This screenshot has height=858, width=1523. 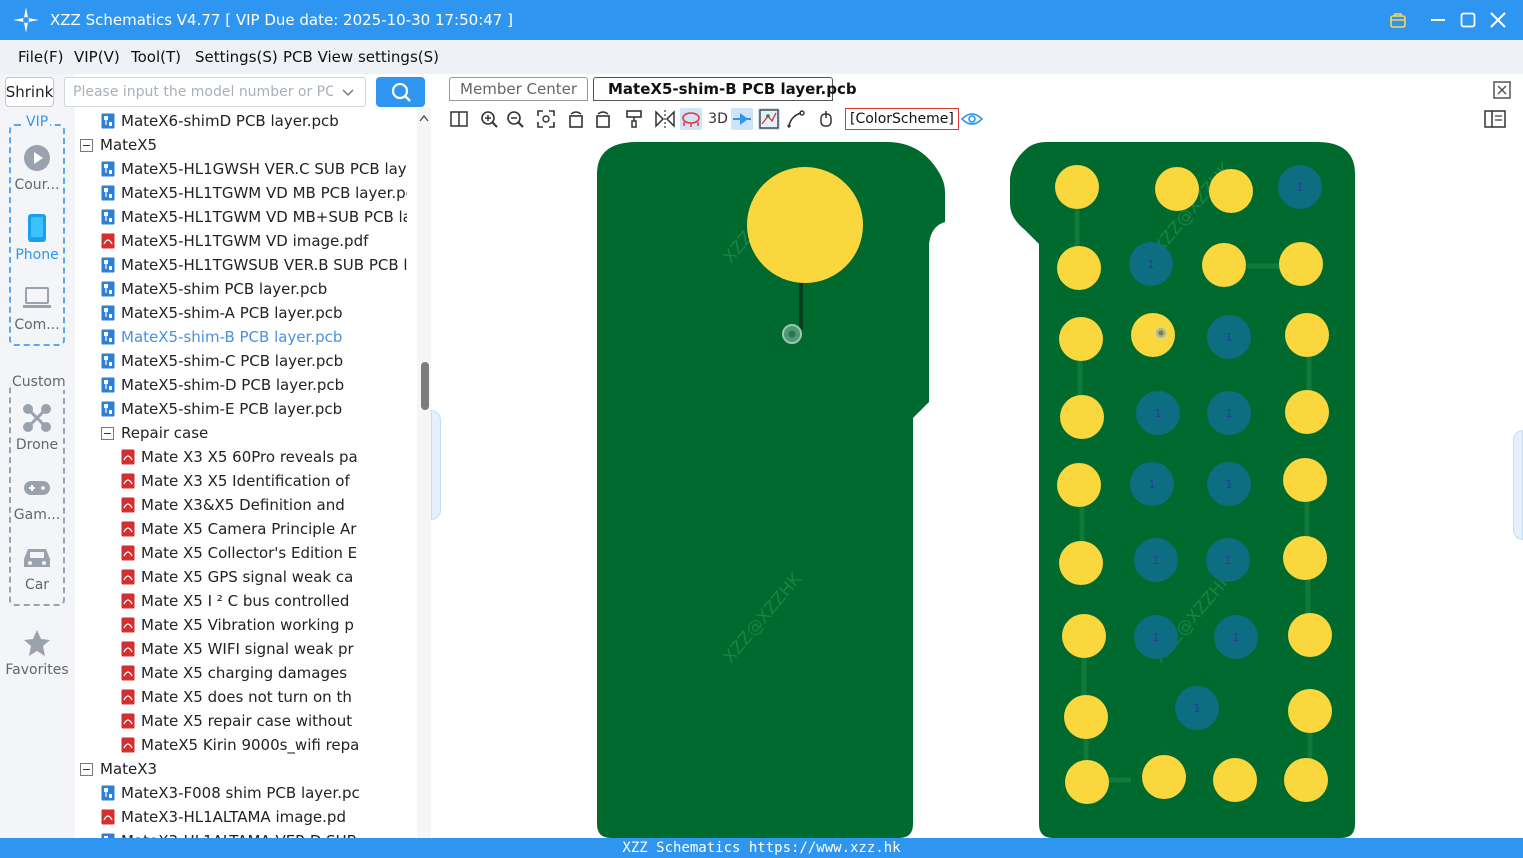 What do you see at coordinates (264, 553) in the screenshot?
I see `tree-file: Mate X5 Collector's Edition E` at bounding box center [264, 553].